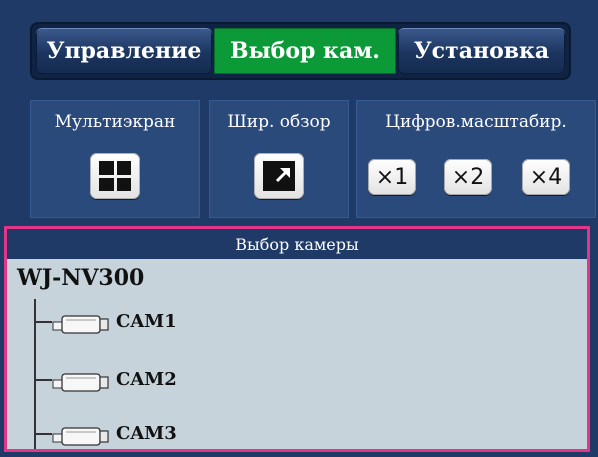 The image size is (598, 457). I want to click on wideview-title: Шир. обзор, so click(279, 122).